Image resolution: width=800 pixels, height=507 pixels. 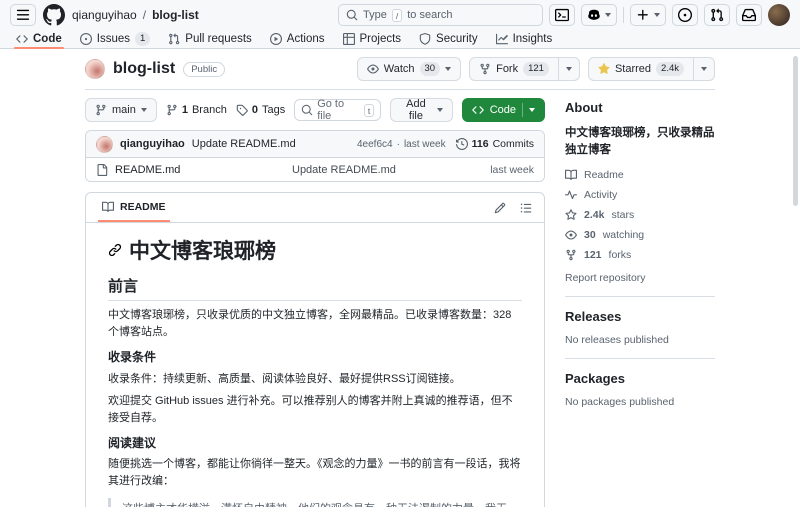 I want to click on fork-button: Fork 121, so click(x=514, y=69).